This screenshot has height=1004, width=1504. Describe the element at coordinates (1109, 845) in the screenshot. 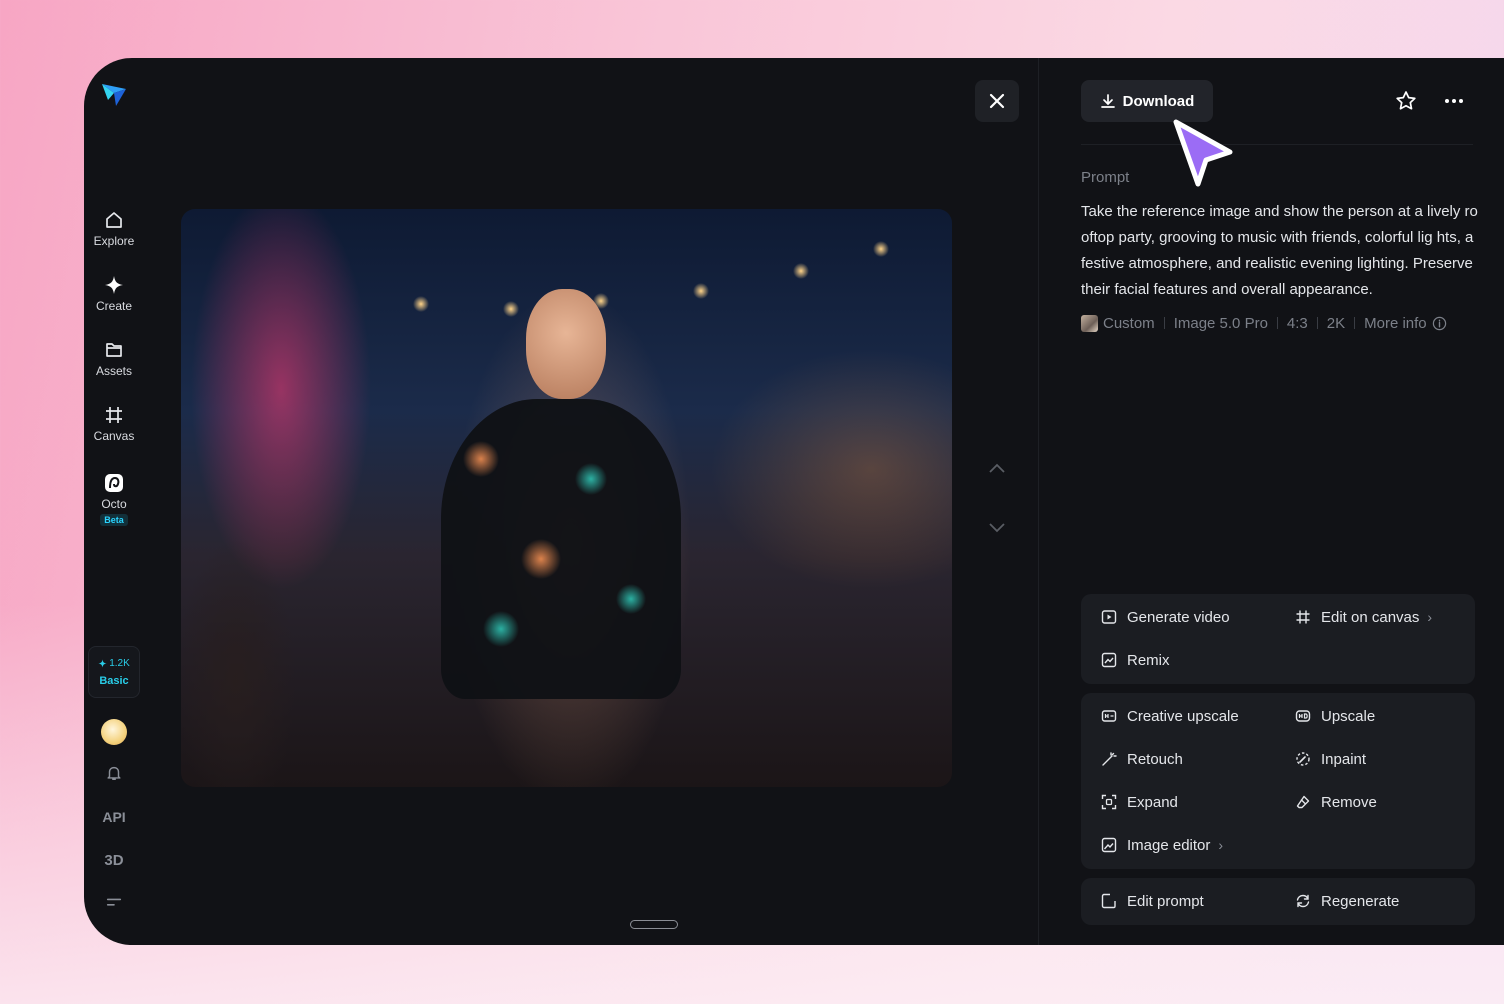

I see `image-edit-icon` at that location.